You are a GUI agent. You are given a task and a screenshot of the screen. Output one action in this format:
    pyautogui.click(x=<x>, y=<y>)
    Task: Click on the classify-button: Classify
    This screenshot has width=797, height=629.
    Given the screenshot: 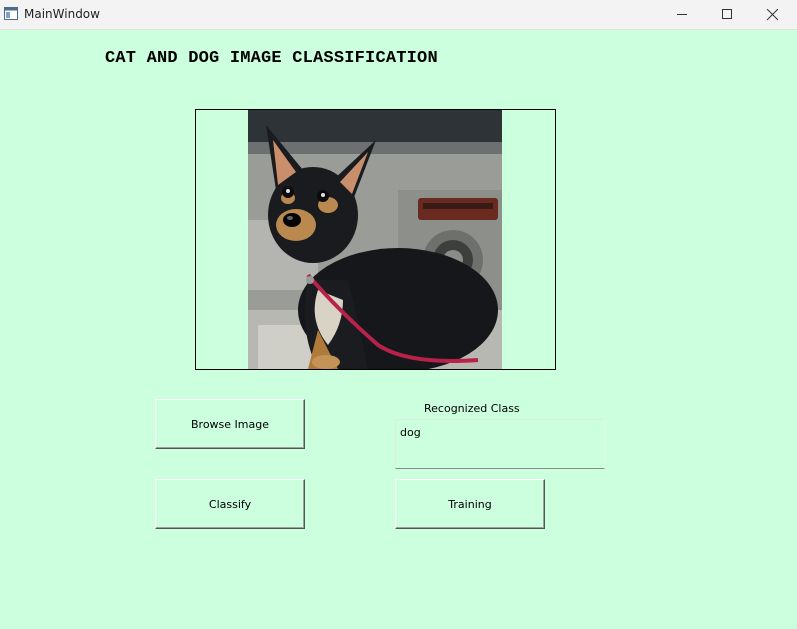 What is the action you would take?
    pyautogui.click(x=230, y=504)
    